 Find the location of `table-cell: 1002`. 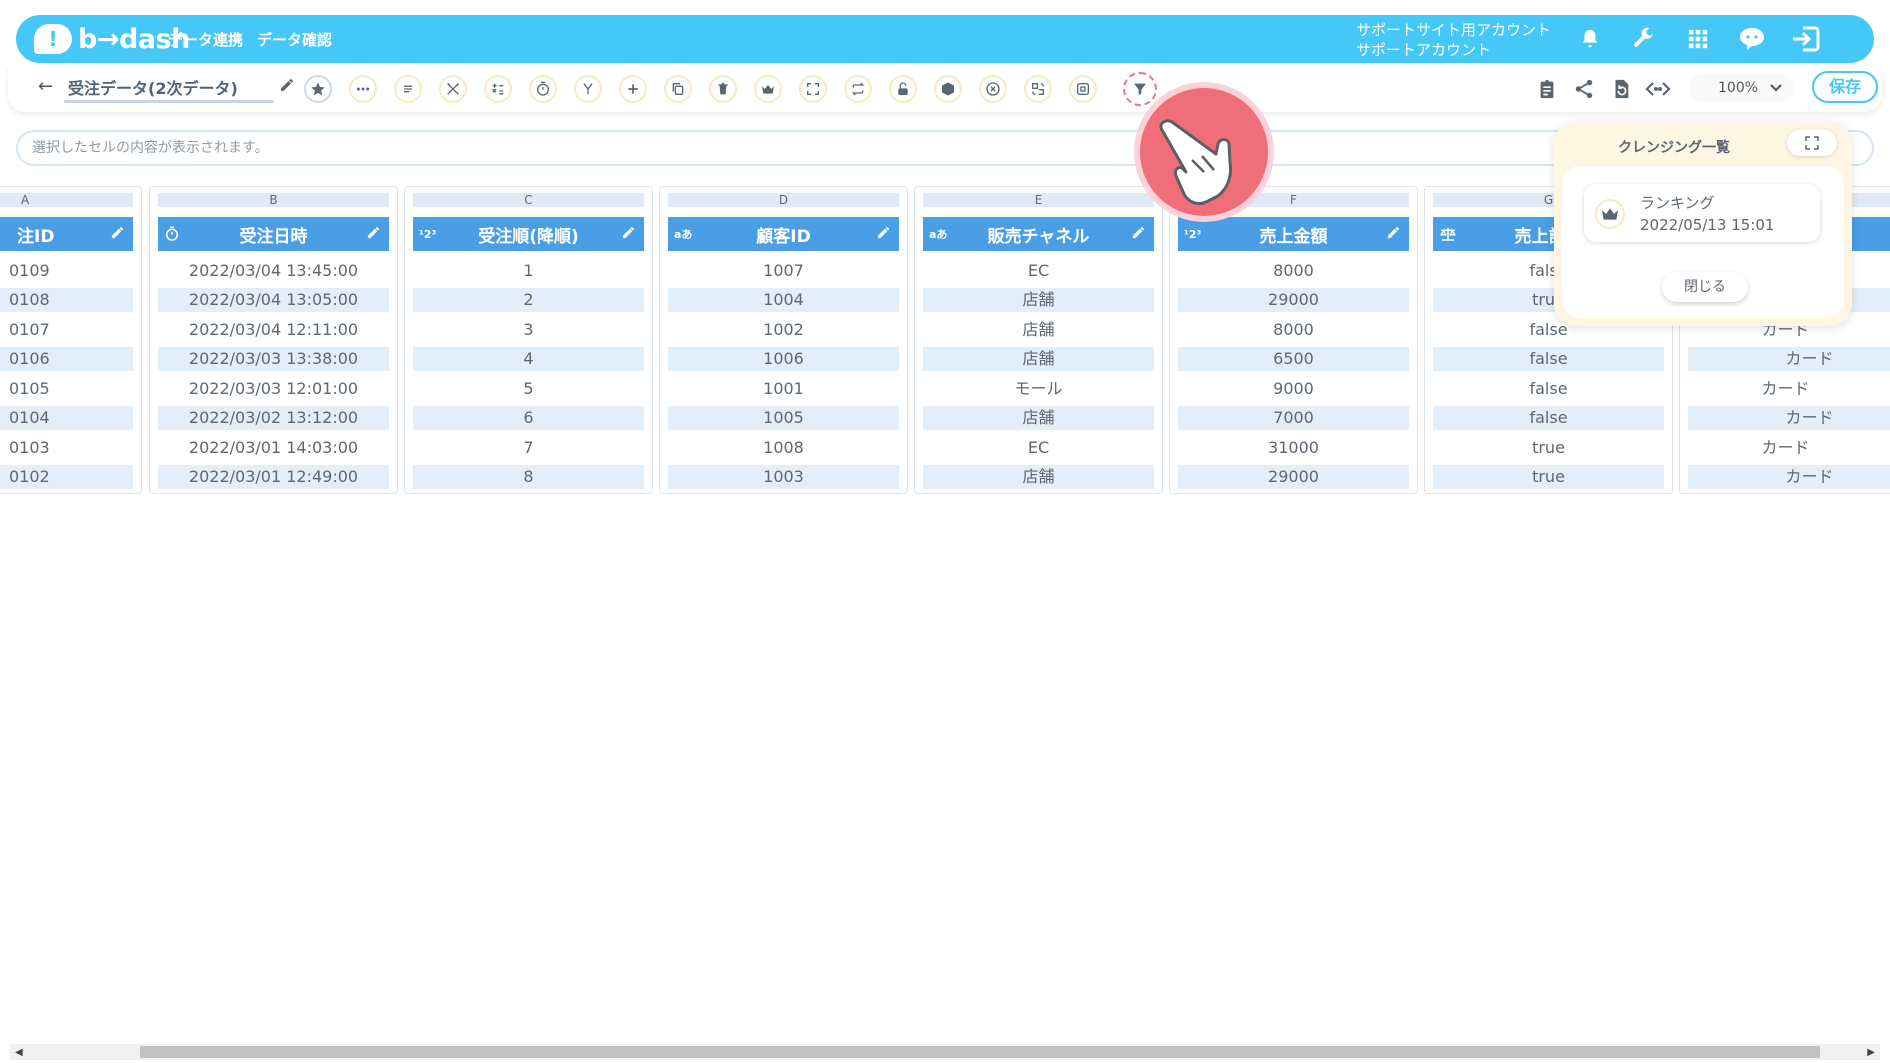

table-cell: 1002 is located at coordinates (783, 330).